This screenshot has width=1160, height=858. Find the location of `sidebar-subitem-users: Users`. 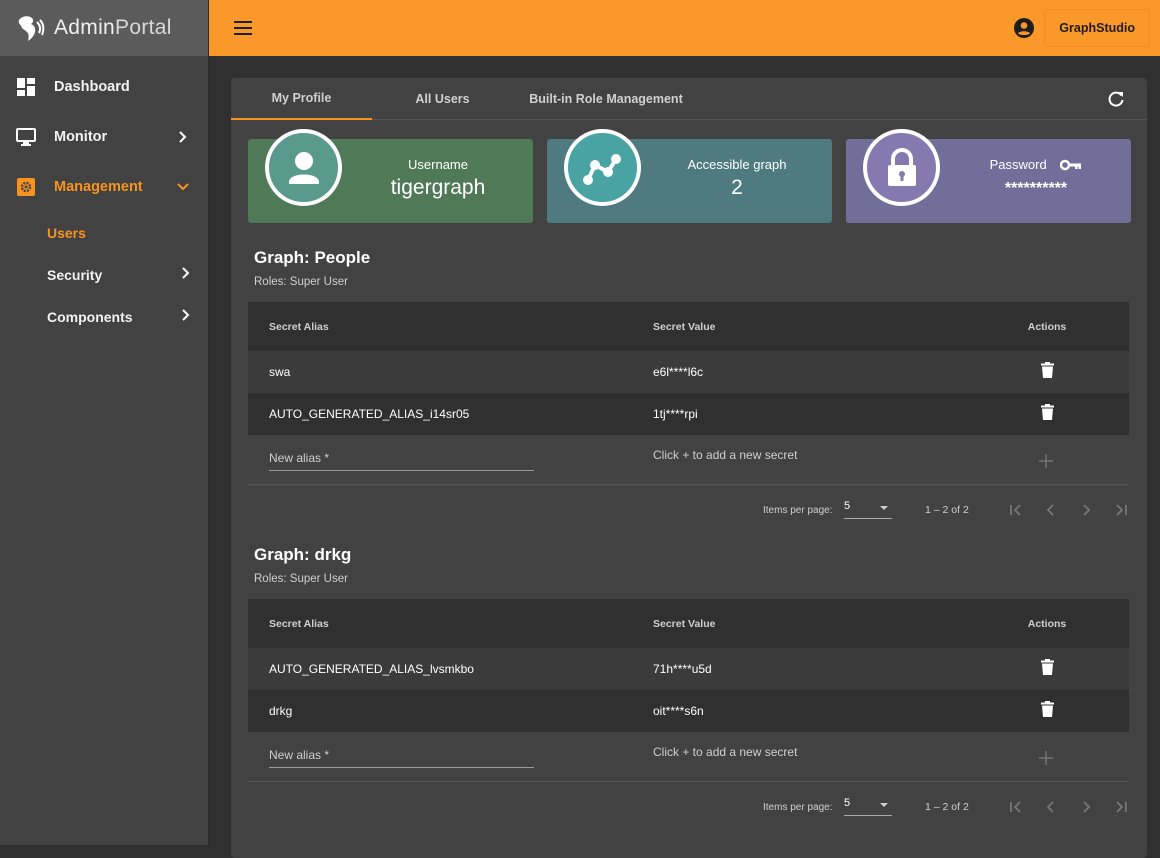

sidebar-subitem-users: Users is located at coordinates (104, 233).